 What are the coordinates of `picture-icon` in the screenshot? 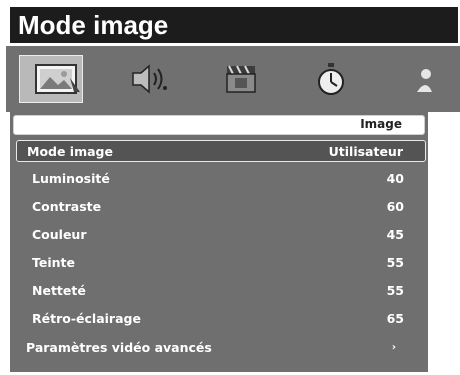 It's located at (57, 79).